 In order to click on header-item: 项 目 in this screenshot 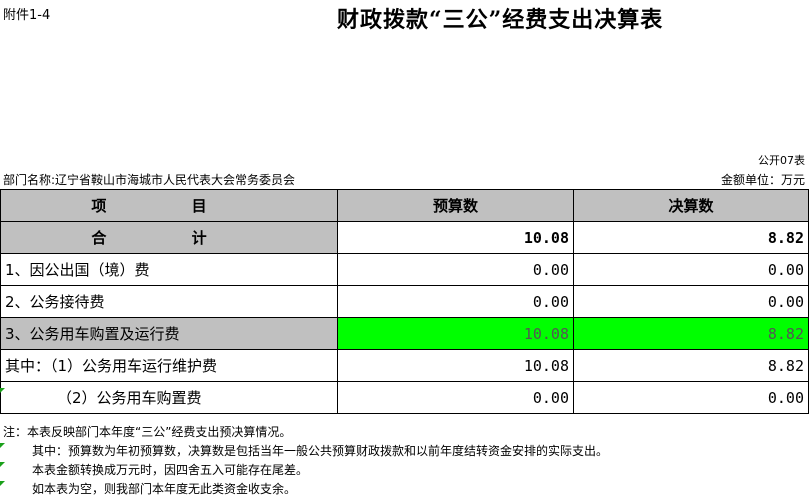, I will do `click(169, 205)`.